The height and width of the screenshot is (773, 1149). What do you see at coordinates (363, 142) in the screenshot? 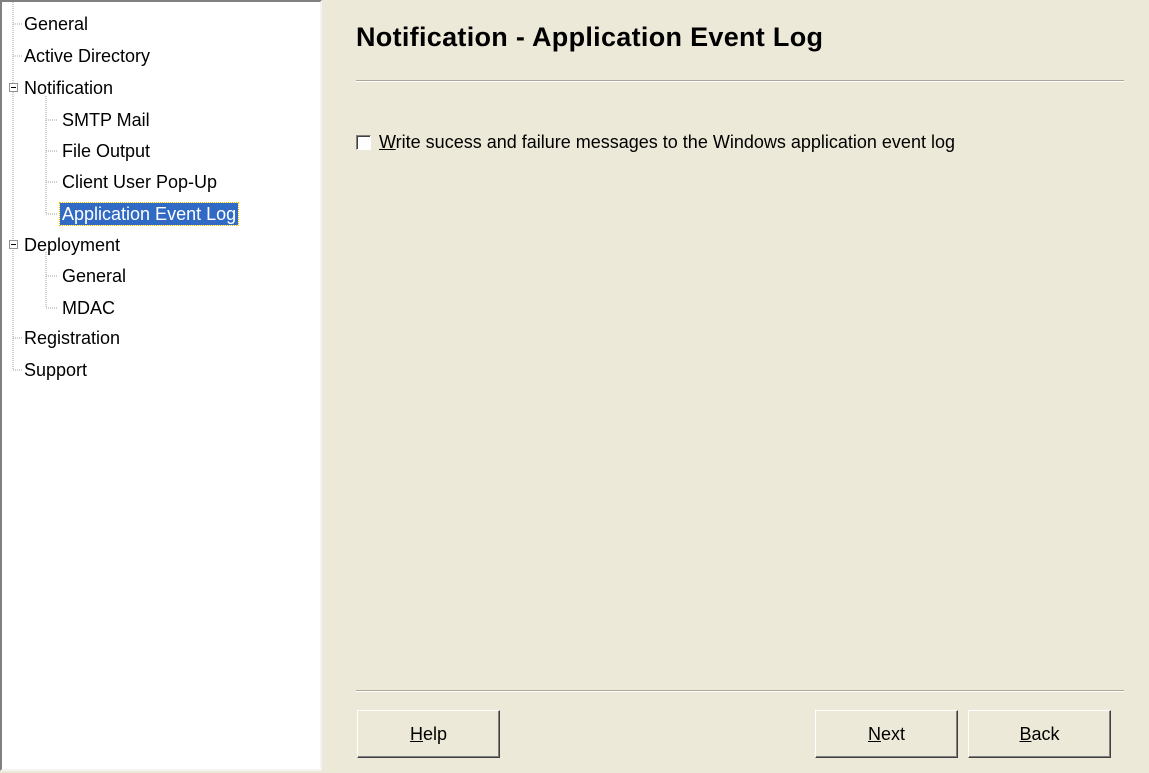
I see `event-log-checkbox` at bounding box center [363, 142].